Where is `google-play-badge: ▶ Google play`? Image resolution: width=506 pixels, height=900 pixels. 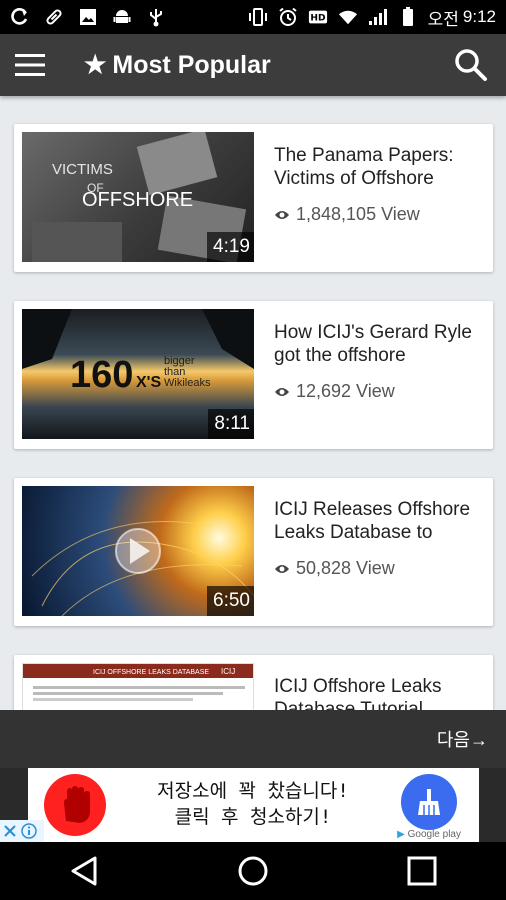
google-play-badge: ▶ Google play is located at coordinates (429, 834).